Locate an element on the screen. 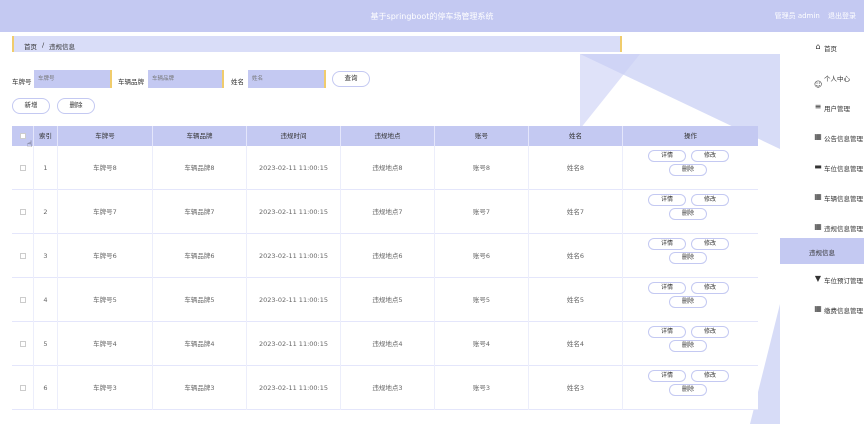 The image size is (864, 424). brand-input is located at coordinates (186, 79).